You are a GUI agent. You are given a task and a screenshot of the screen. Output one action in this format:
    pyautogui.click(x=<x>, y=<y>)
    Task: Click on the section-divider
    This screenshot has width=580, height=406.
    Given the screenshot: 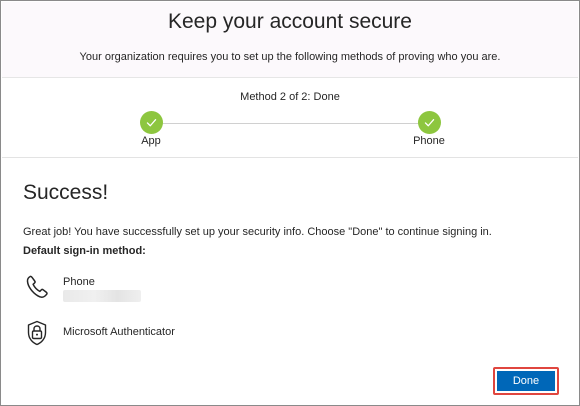 What is the action you would take?
    pyautogui.click(x=290, y=157)
    